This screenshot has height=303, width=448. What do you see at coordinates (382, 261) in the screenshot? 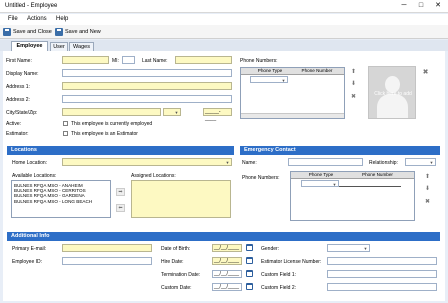
I see `estimator-license-input` at bounding box center [382, 261].